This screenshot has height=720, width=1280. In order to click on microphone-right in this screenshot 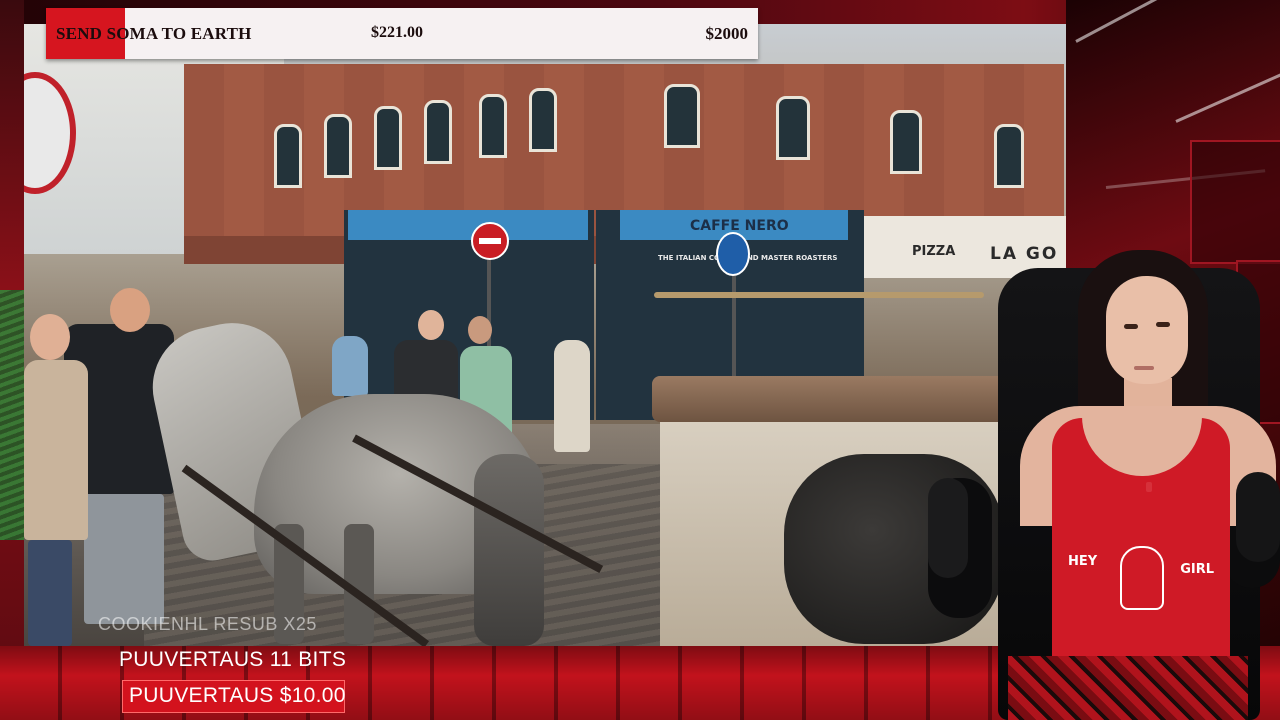, I will do `click(1258, 517)`.